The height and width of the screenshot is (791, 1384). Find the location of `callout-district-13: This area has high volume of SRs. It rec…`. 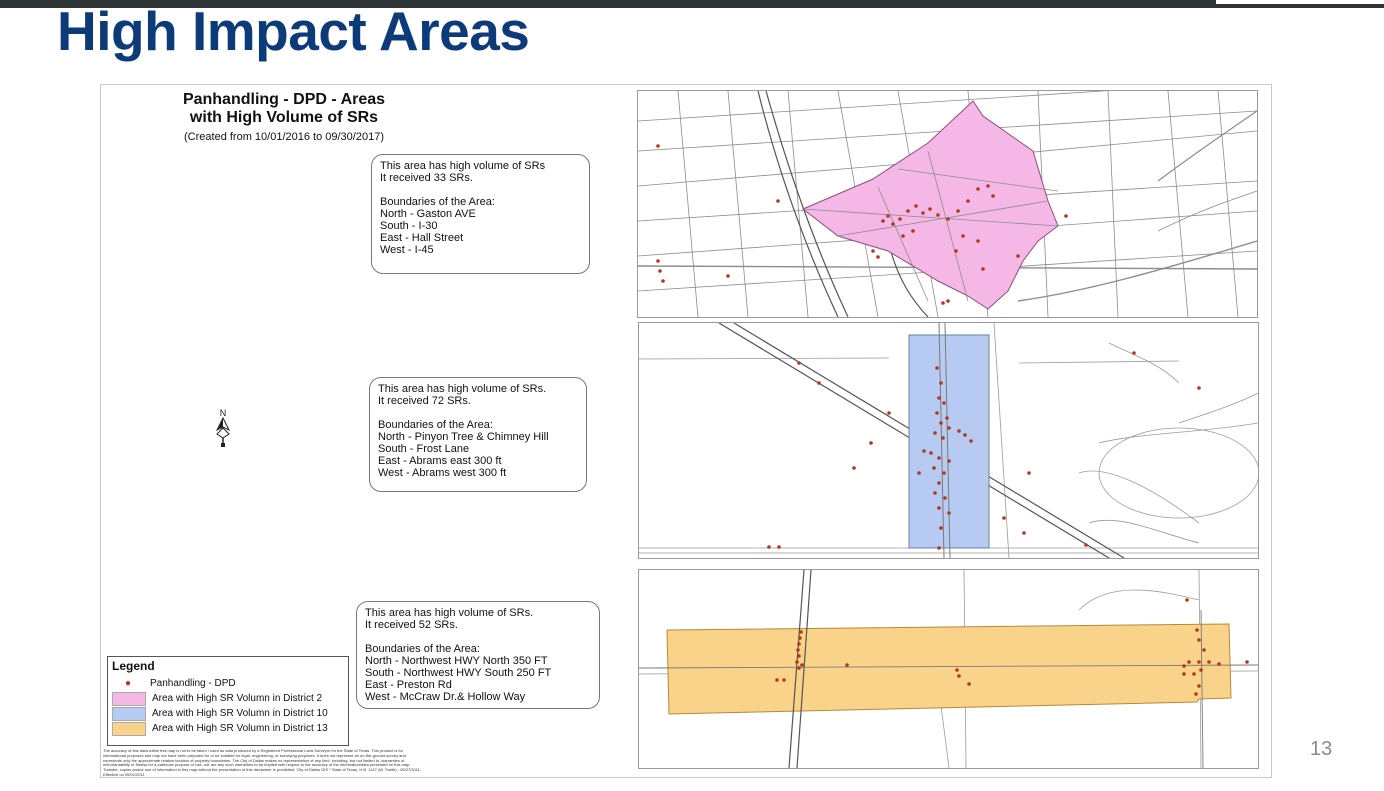

callout-district-13: This area has high volume of SRs. It rec… is located at coordinates (478, 655).